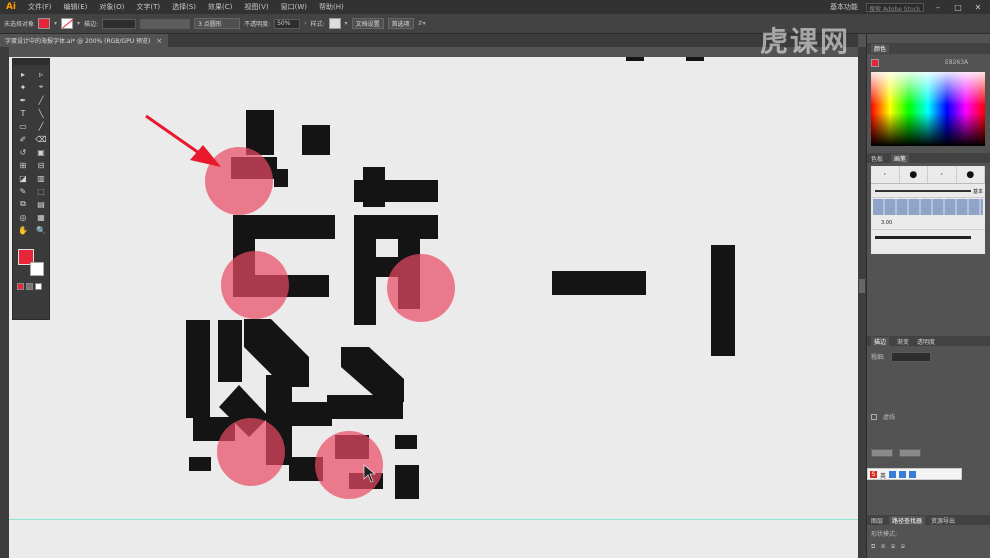 This screenshot has height=558, width=990. What do you see at coordinates (958, 7) in the screenshot?
I see `maximize-button: □` at bounding box center [958, 7].